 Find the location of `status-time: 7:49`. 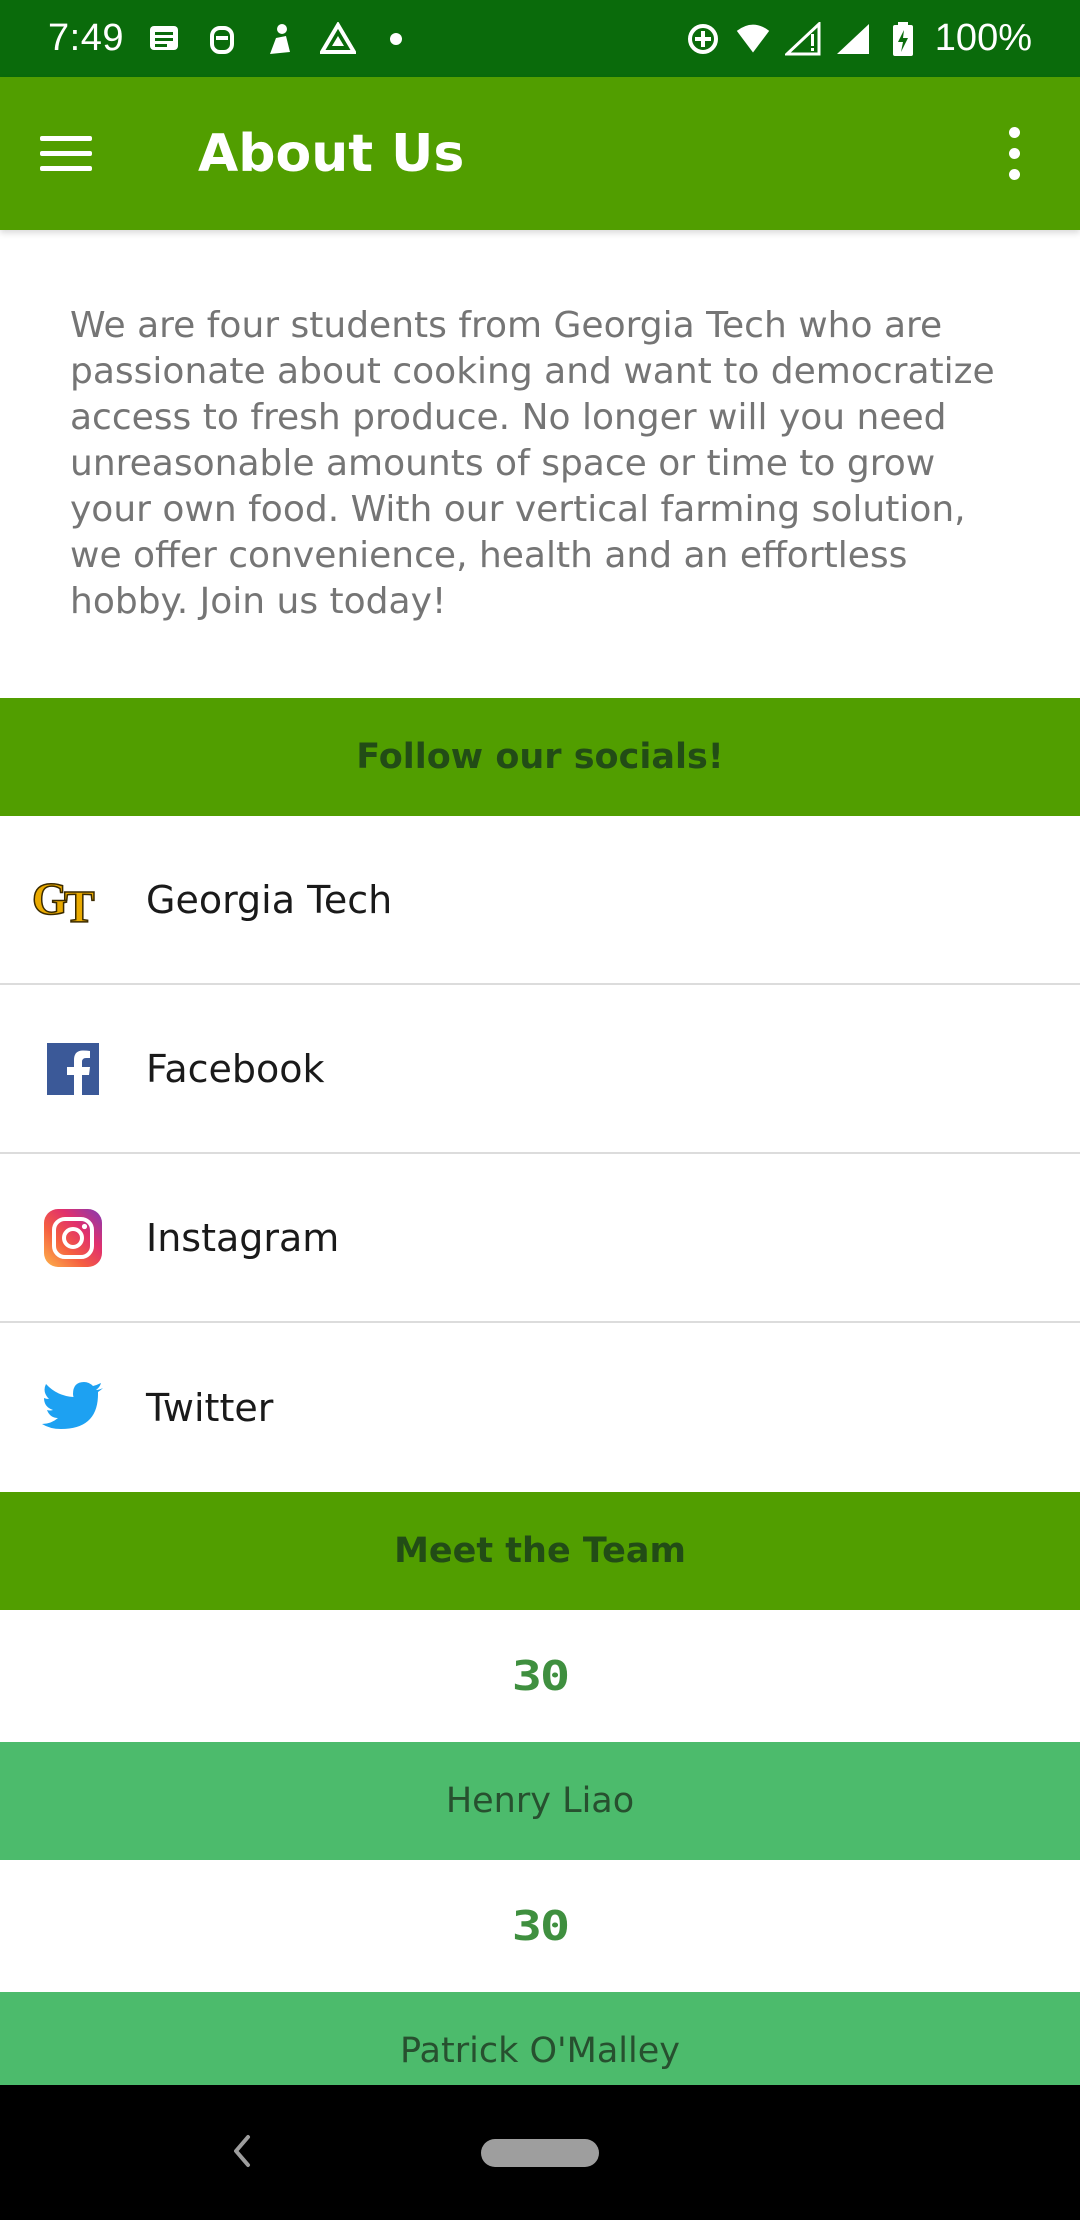

status-time: 7:49 is located at coordinates (86, 38).